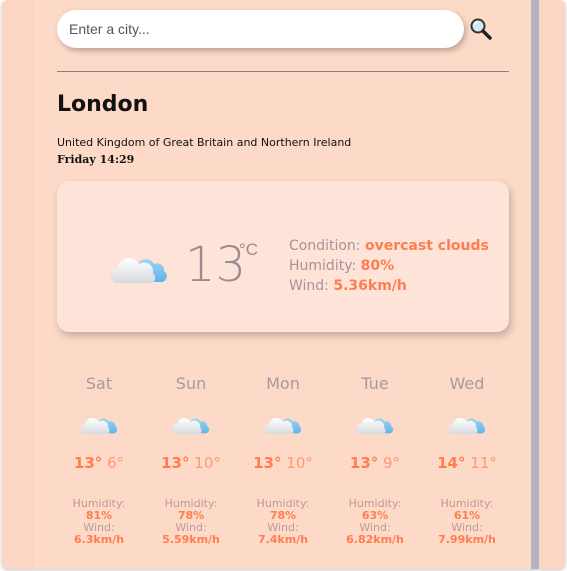  I want to click on divider, so click(283, 71).